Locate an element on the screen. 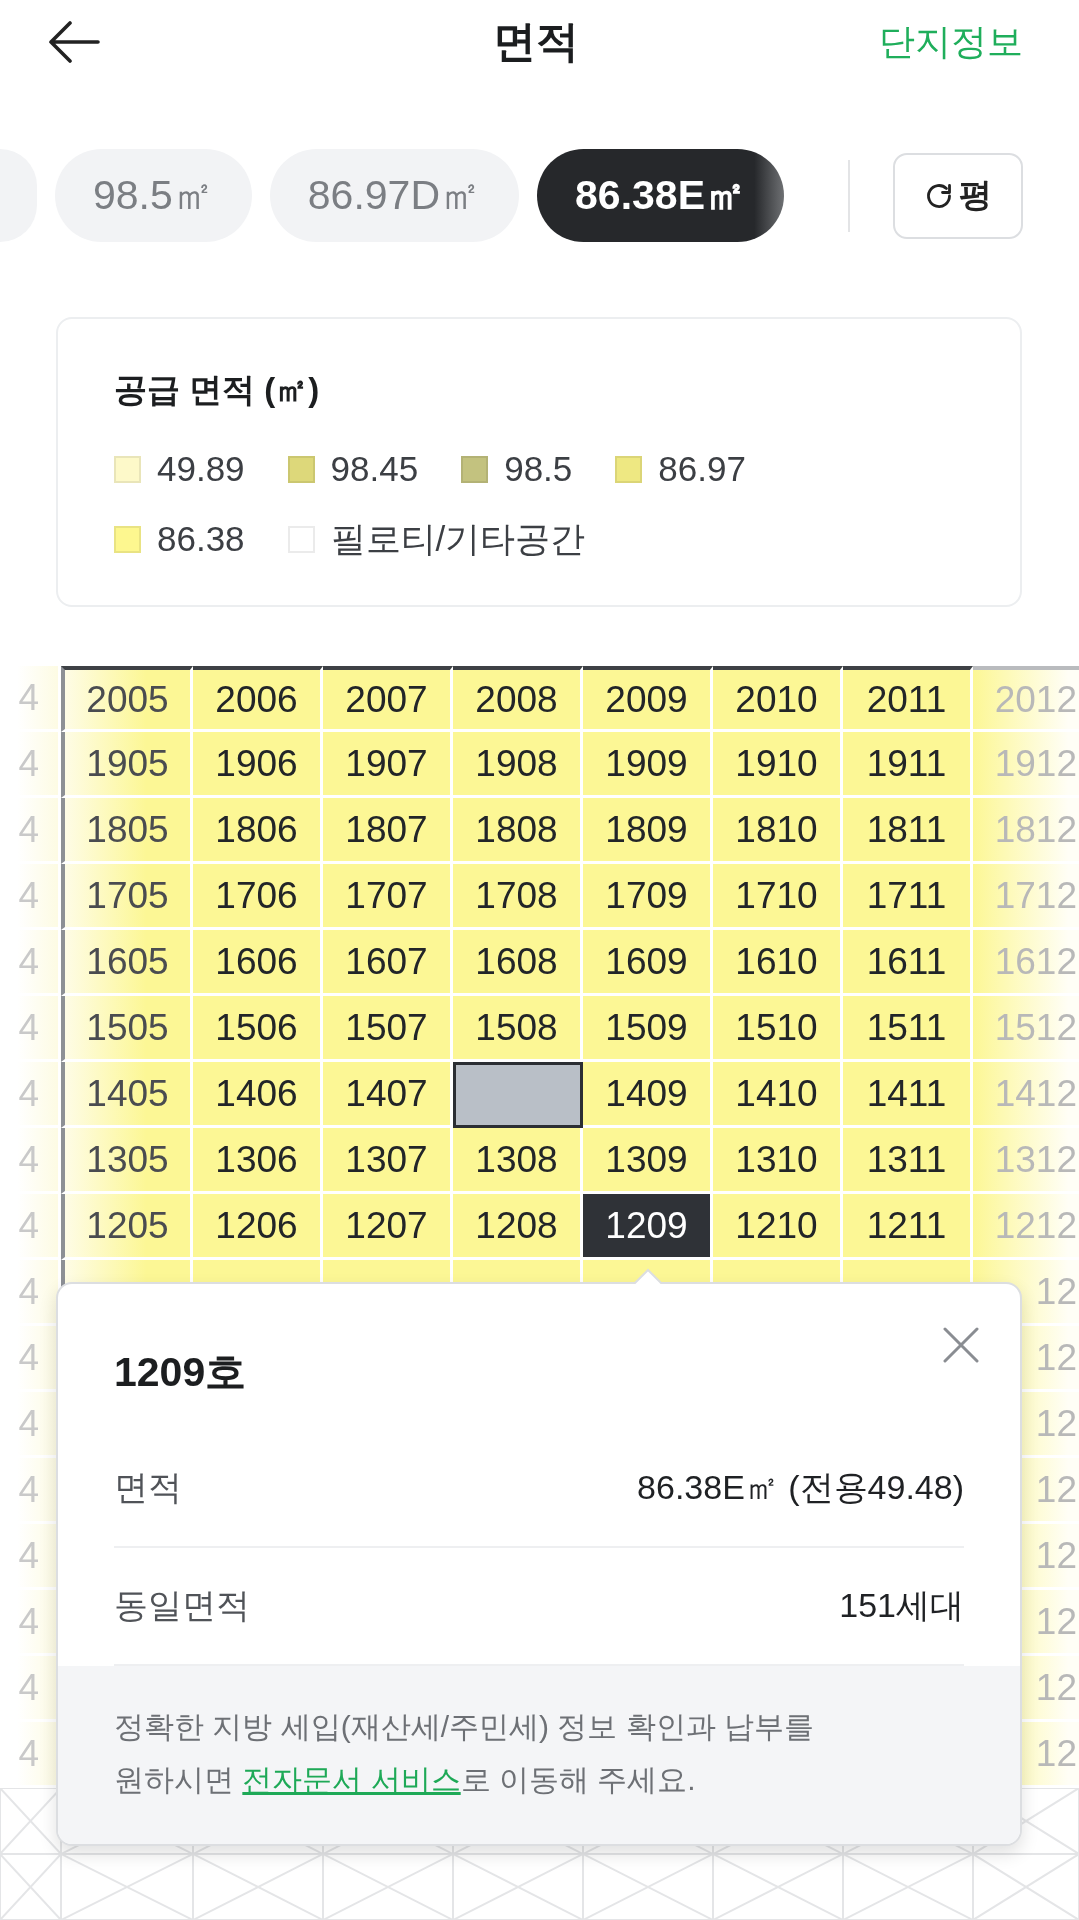  unit-cell: 1505 is located at coordinates (127, 1029).